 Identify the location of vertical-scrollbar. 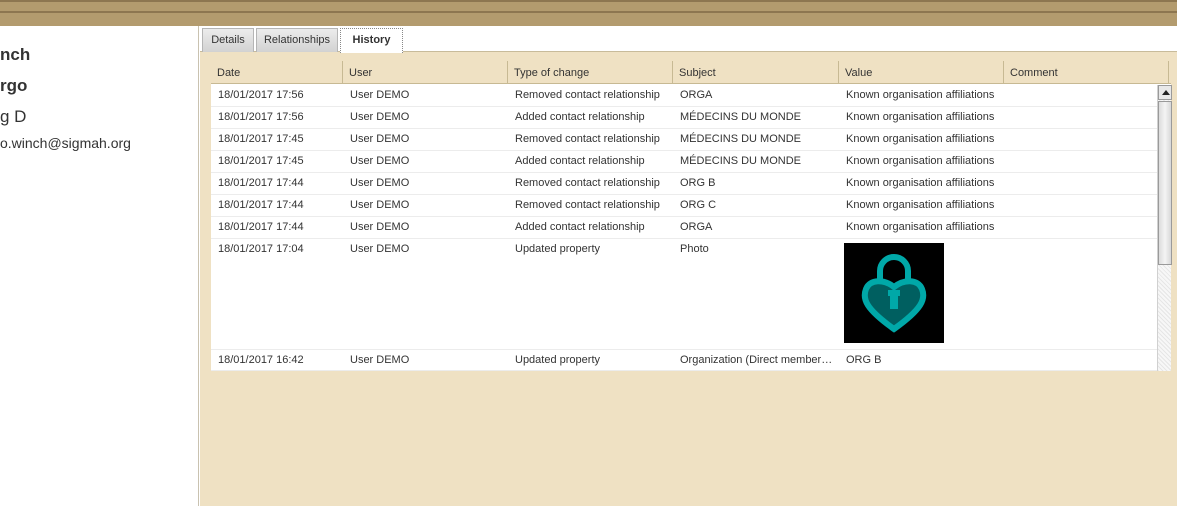
(1164, 228).